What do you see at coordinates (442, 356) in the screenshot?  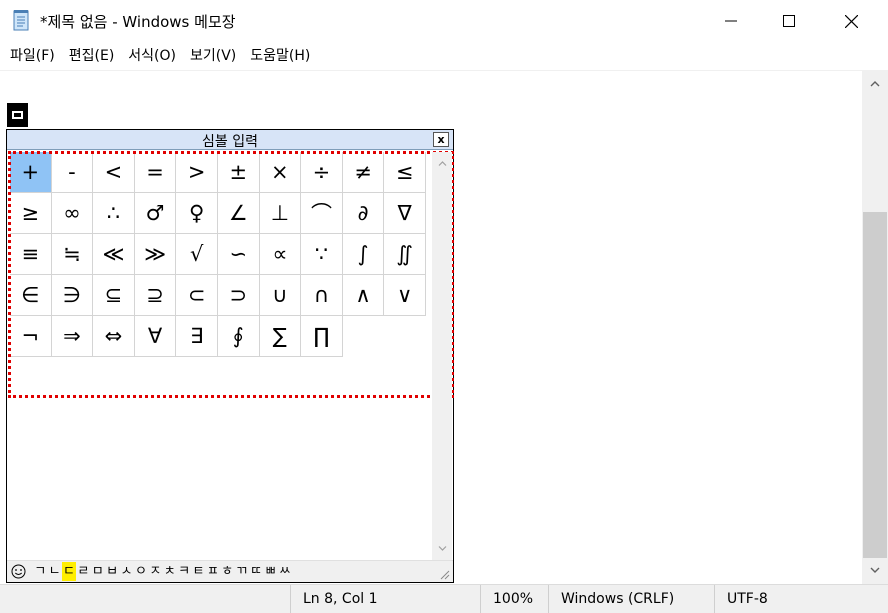 I see `symbol-panel-scrollbar` at bounding box center [442, 356].